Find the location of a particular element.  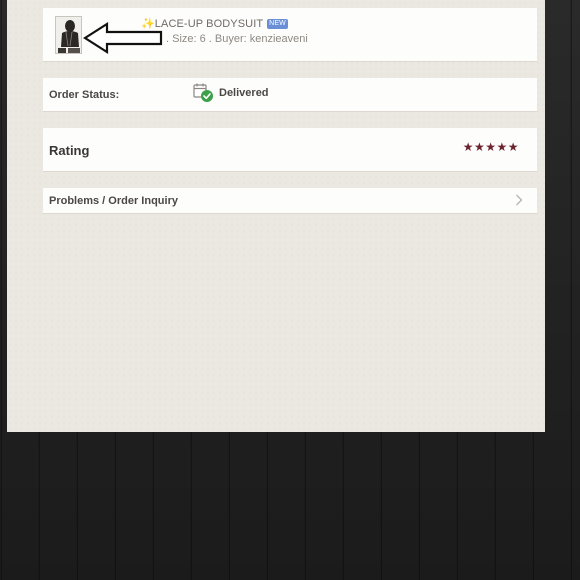

order-status-card: Order Status: Delivered is located at coordinates (290, 95).